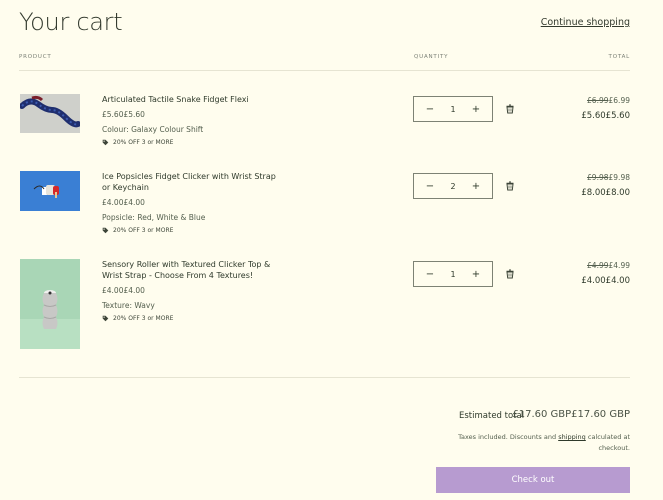  What do you see at coordinates (128, 305) in the screenshot?
I see `product-variant: Texture: Wavy` at bounding box center [128, 305].